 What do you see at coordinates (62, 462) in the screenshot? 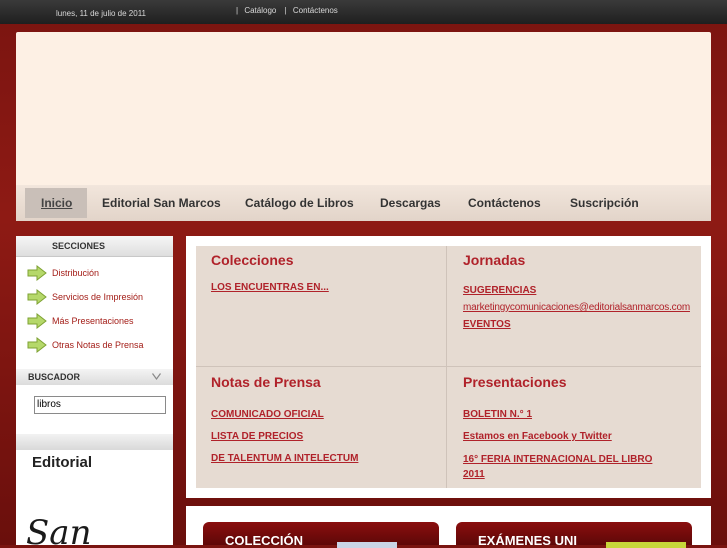
I see `editorial-heading: Editorial` at bounding box center [62, 462].